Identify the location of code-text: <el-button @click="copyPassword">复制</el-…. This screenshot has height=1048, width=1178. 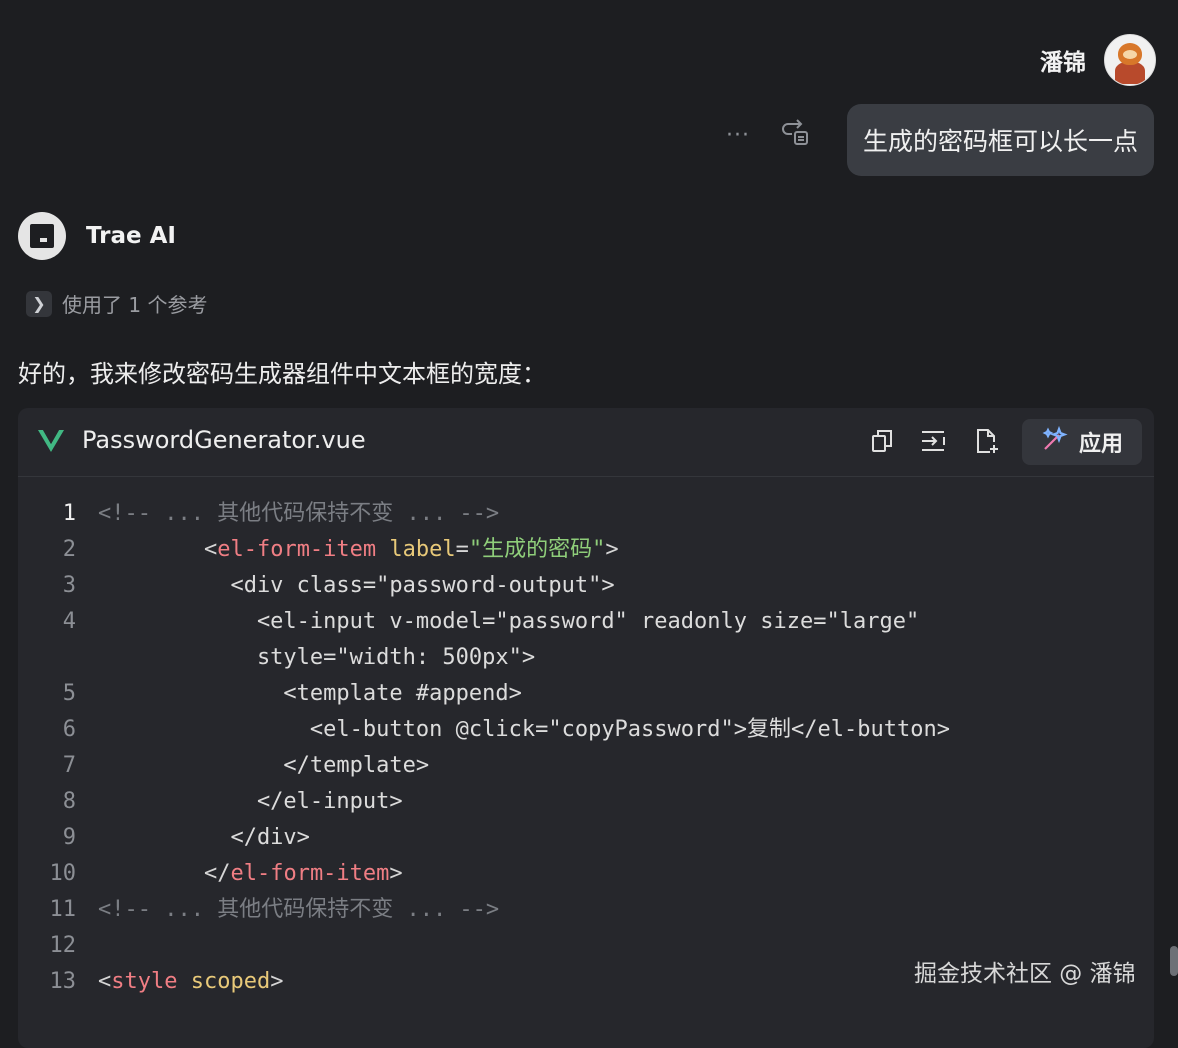
(524, 730).